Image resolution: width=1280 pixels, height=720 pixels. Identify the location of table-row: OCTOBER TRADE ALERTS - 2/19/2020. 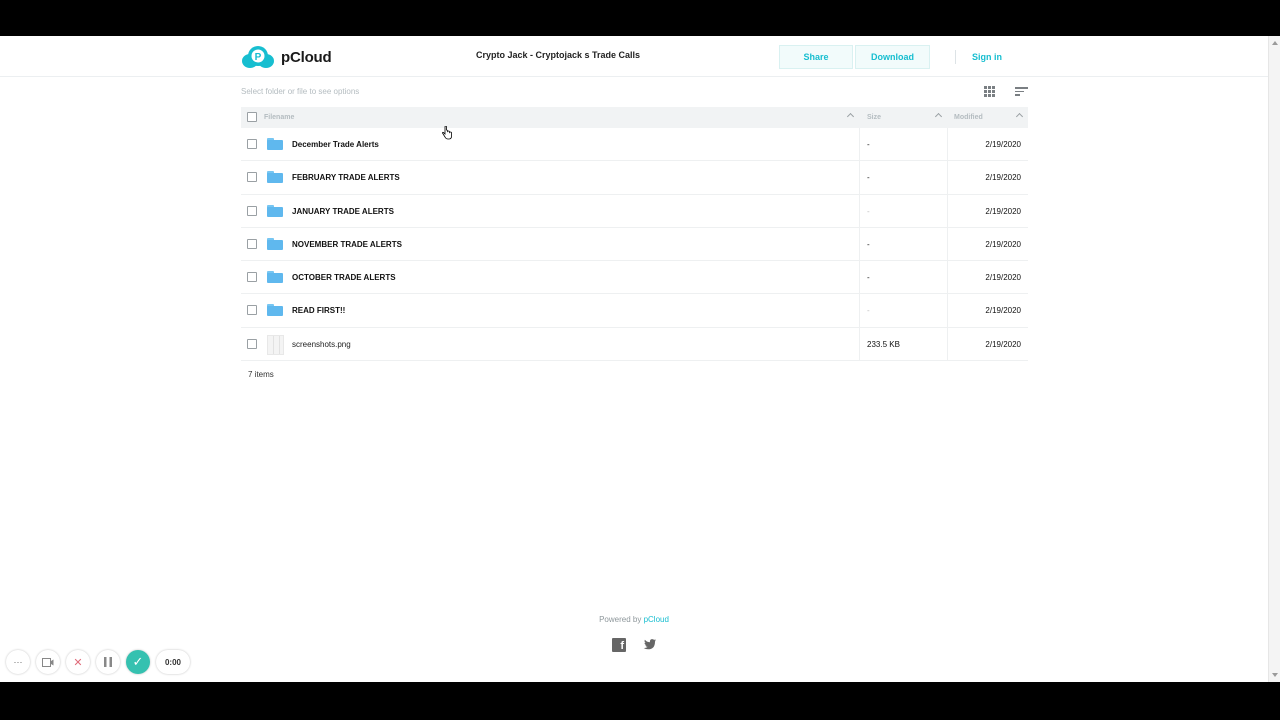
(634, 278).